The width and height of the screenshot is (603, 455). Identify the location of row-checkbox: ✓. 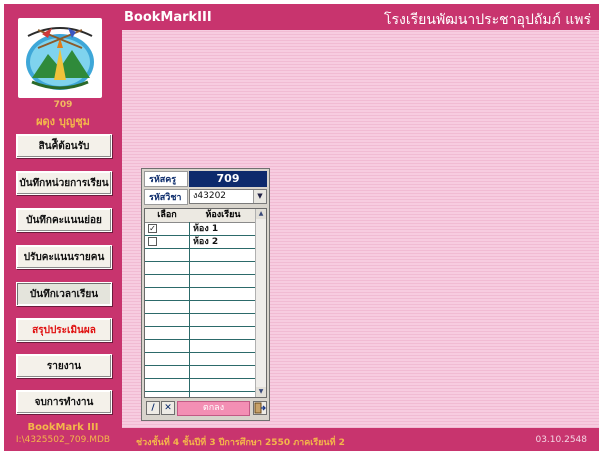
(152, 228).